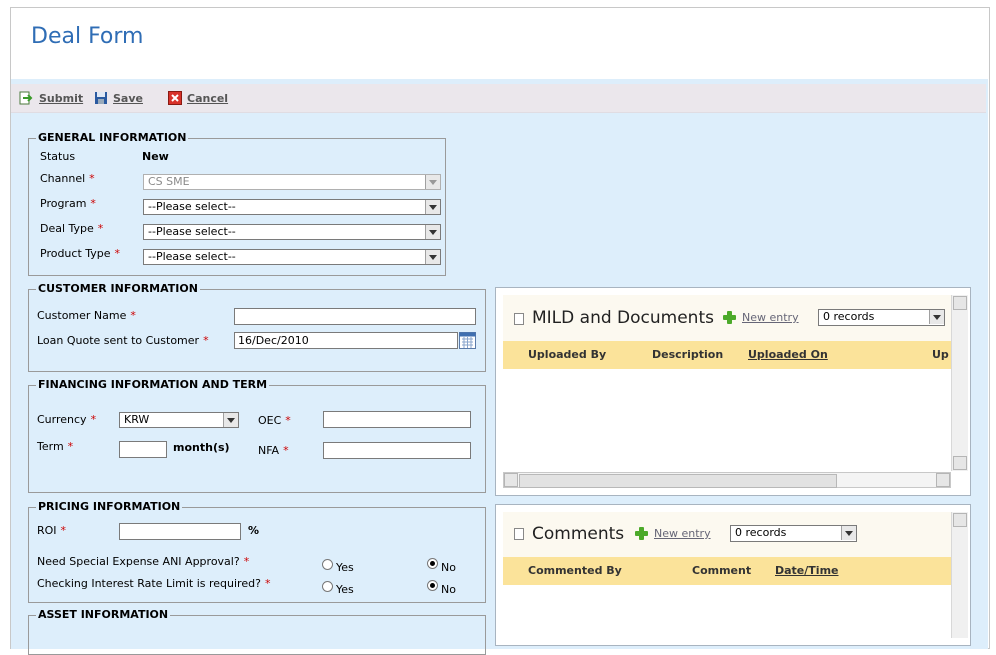 The height and width of the screenshot is (655, 996). Describe the element at coordinates (67, 228) in the screenshot. I see `deal-type-label-text: Deal Type` at that location.